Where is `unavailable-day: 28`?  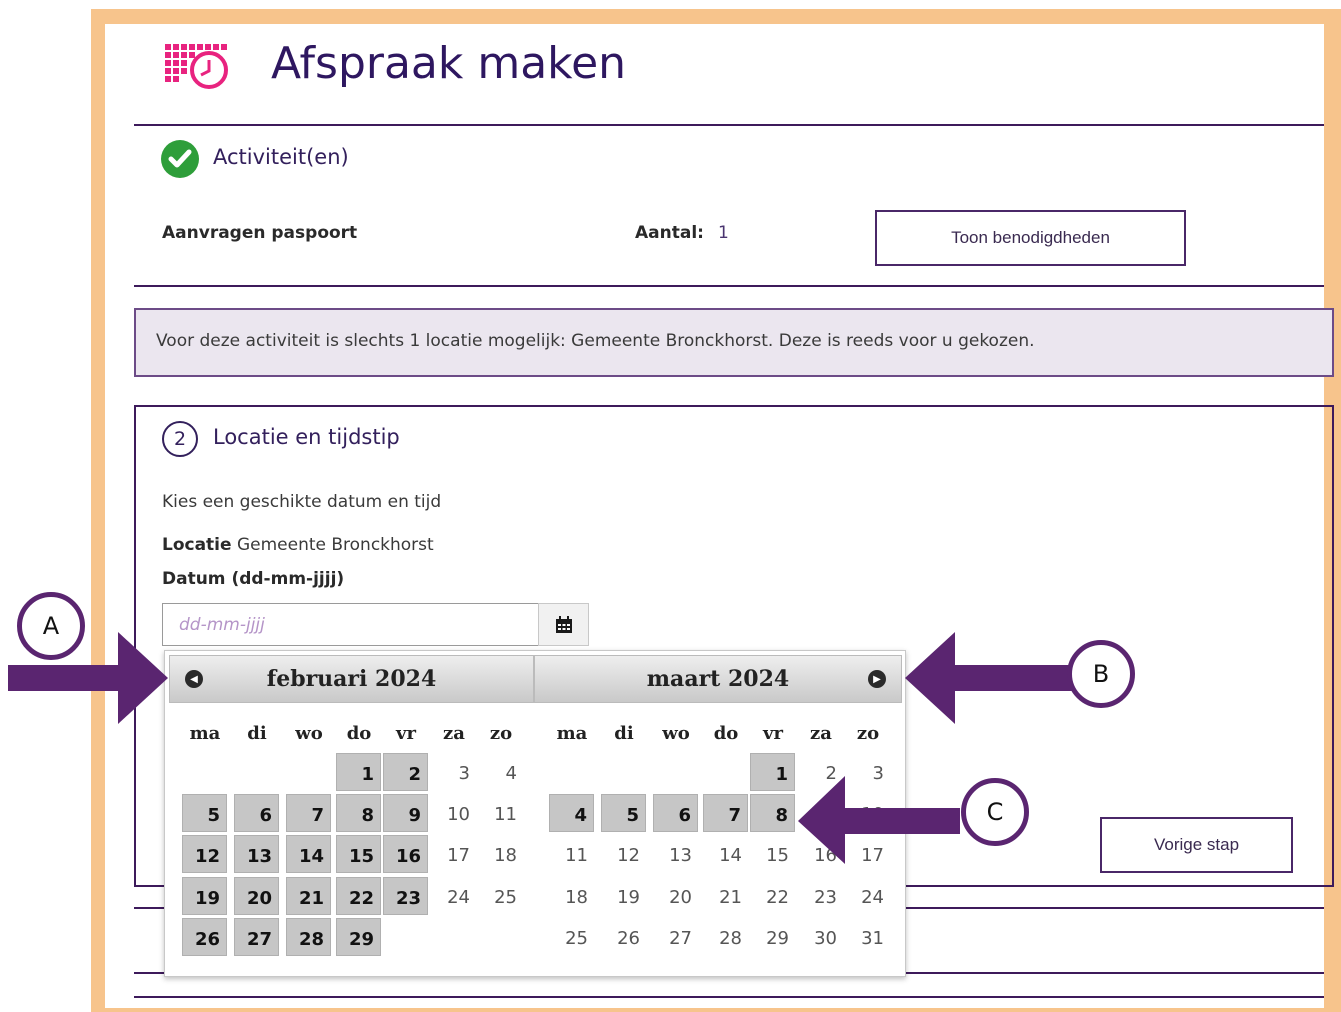
unavailable-day: 28 is located at coordinates (730, 938).